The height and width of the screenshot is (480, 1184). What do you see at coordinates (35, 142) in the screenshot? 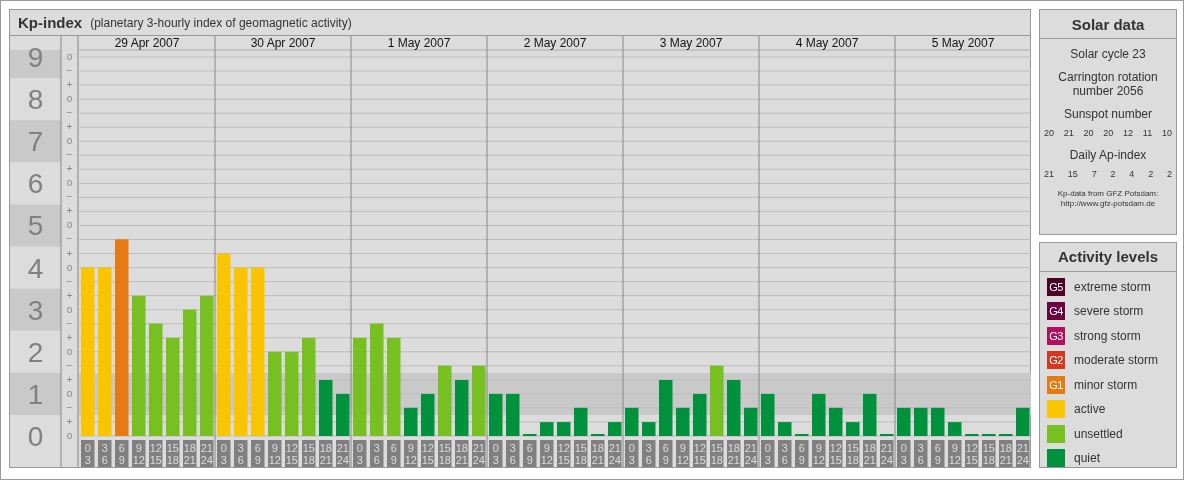
I see `y-axis-label: 7` at bounding box center [35, 142].